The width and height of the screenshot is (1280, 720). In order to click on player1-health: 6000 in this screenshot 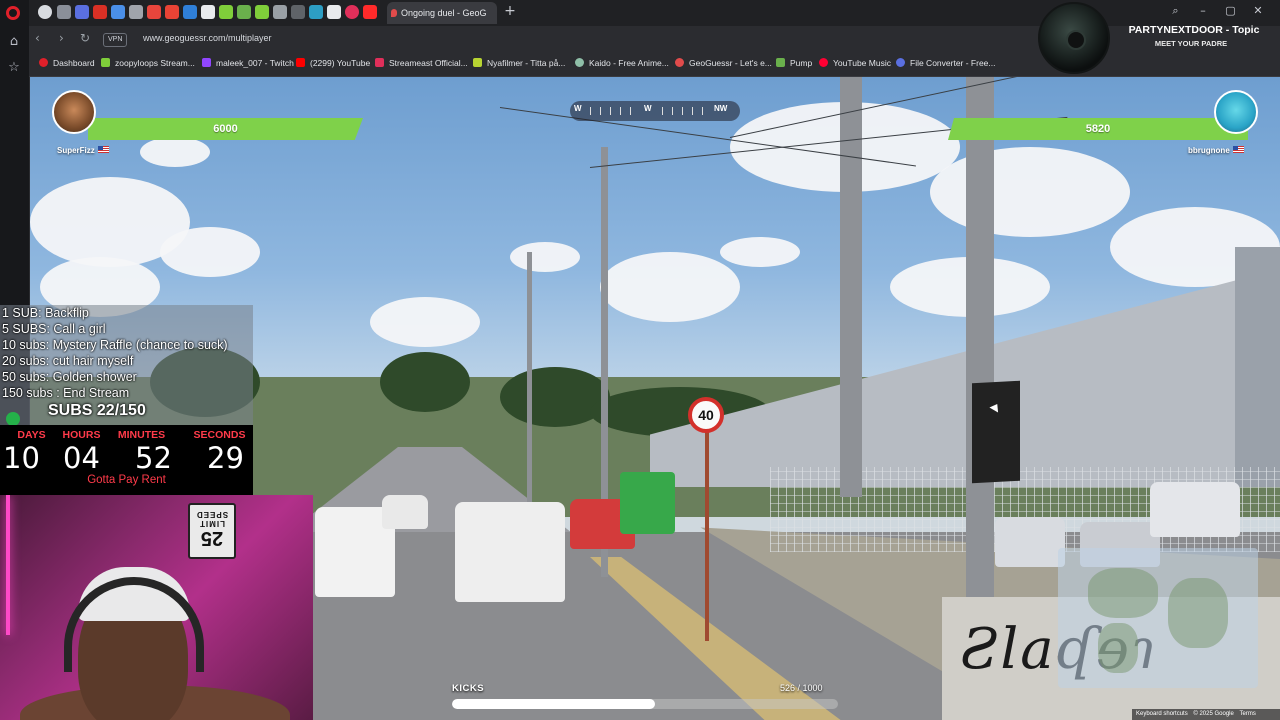, I will do `click(225, 129)`.